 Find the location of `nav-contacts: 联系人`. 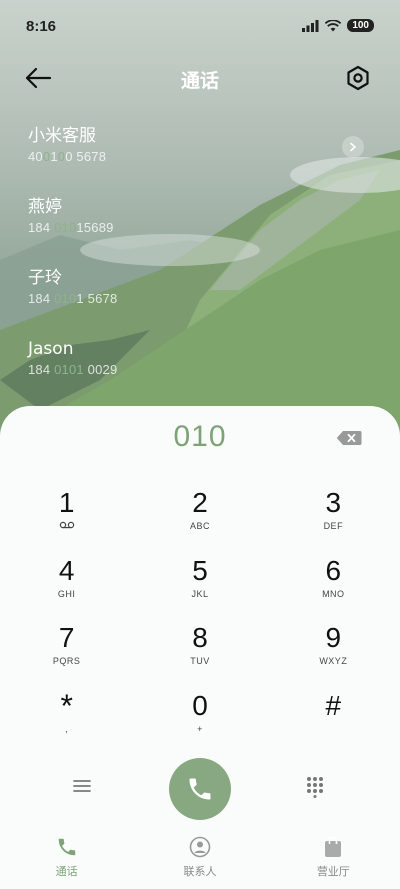

nav-contacts: 联系人 is located at coordinates (199, 862).